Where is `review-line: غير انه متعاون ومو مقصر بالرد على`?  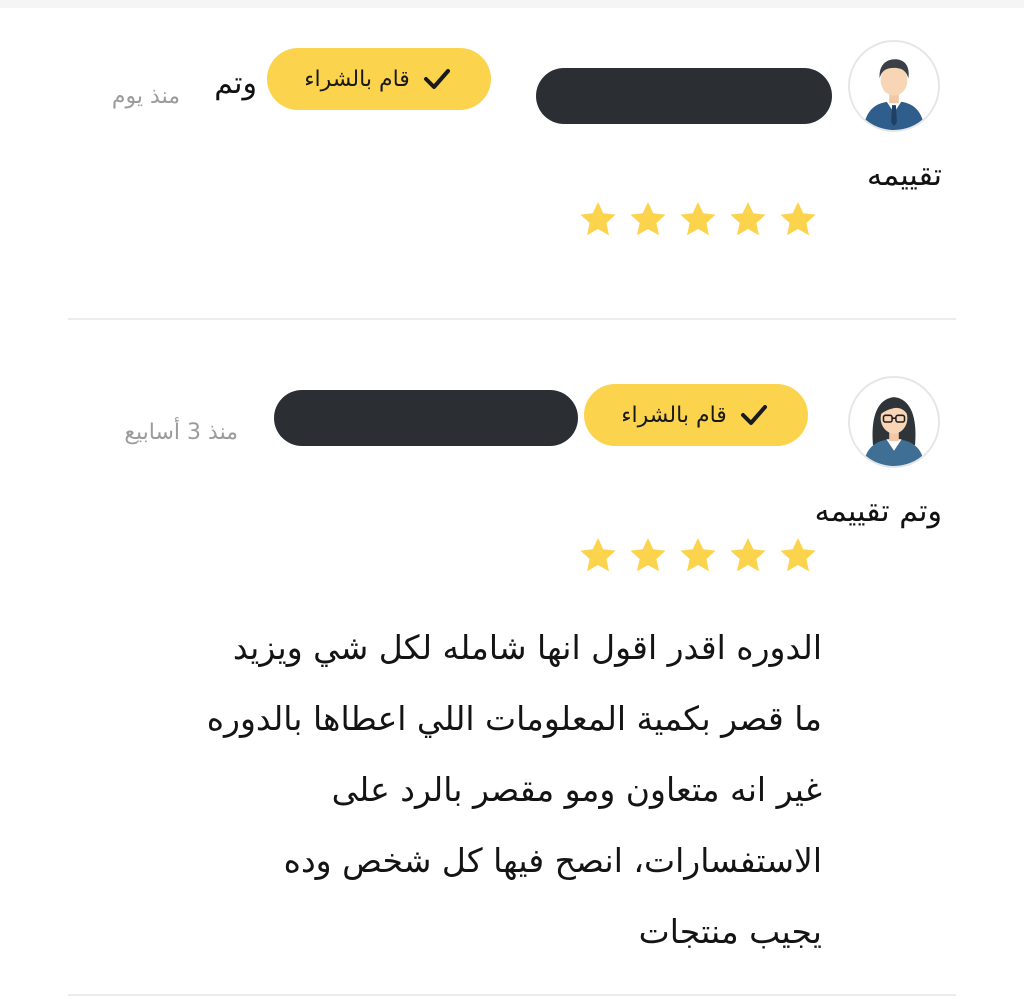
review-line: غير انه متعاون ومو مقصر بالرد على is located at coordinates (576, 789).